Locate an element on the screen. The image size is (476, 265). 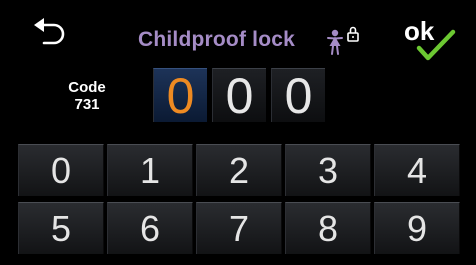
keypad-key-1: 1 is located at coordinates (150, 170).